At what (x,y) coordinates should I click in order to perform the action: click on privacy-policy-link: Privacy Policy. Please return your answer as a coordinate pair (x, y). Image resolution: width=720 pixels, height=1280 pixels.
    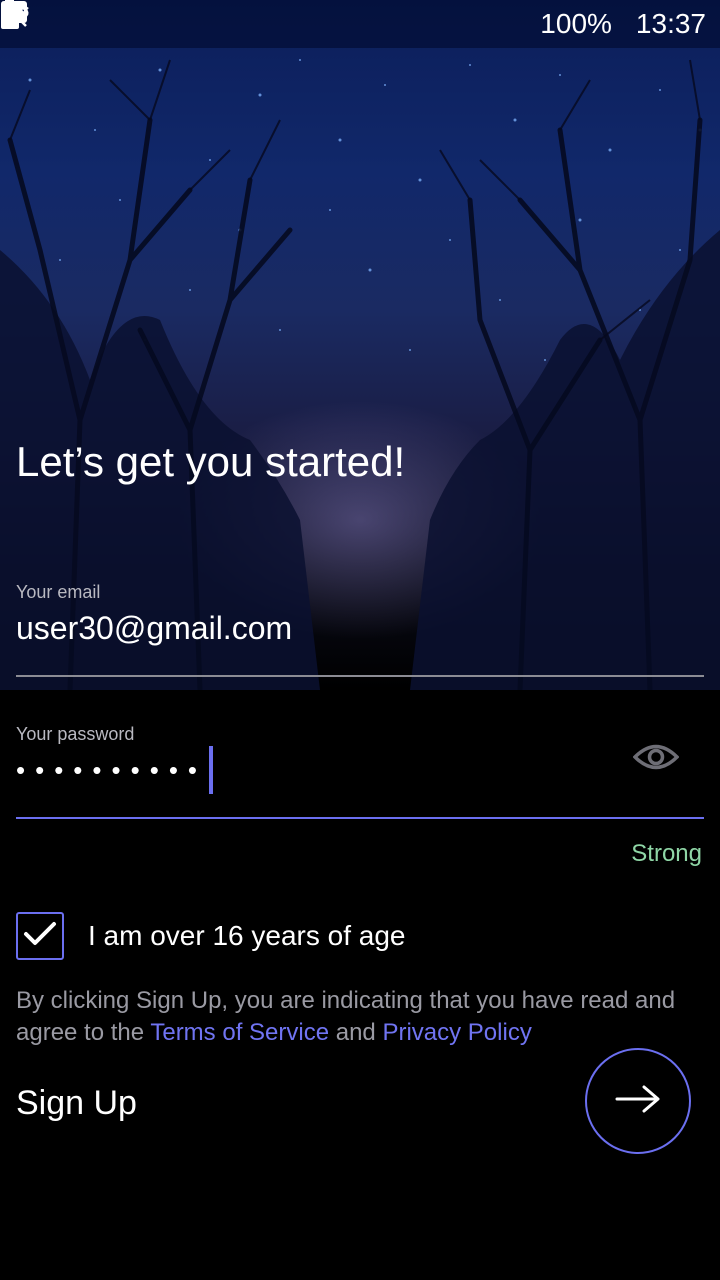
    Looking at the image, I should click on (456, 1032).